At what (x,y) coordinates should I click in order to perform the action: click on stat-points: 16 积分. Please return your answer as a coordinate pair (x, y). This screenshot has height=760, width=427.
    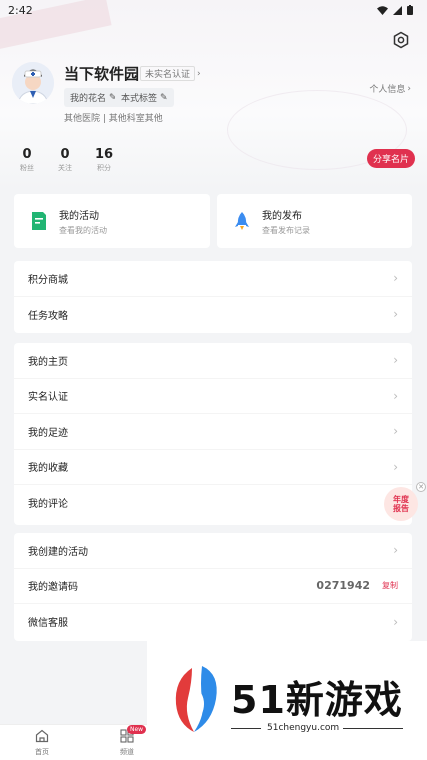
    Looking at the image, I should click on (104, 160).